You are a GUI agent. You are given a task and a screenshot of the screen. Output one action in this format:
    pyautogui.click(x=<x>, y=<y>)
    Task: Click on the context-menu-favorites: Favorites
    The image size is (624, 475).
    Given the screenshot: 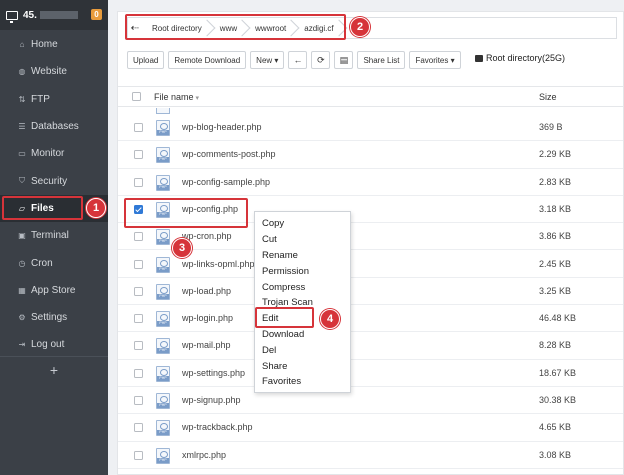 What is the action you would take?
    pyautogui.click(x=302, y=382)
    